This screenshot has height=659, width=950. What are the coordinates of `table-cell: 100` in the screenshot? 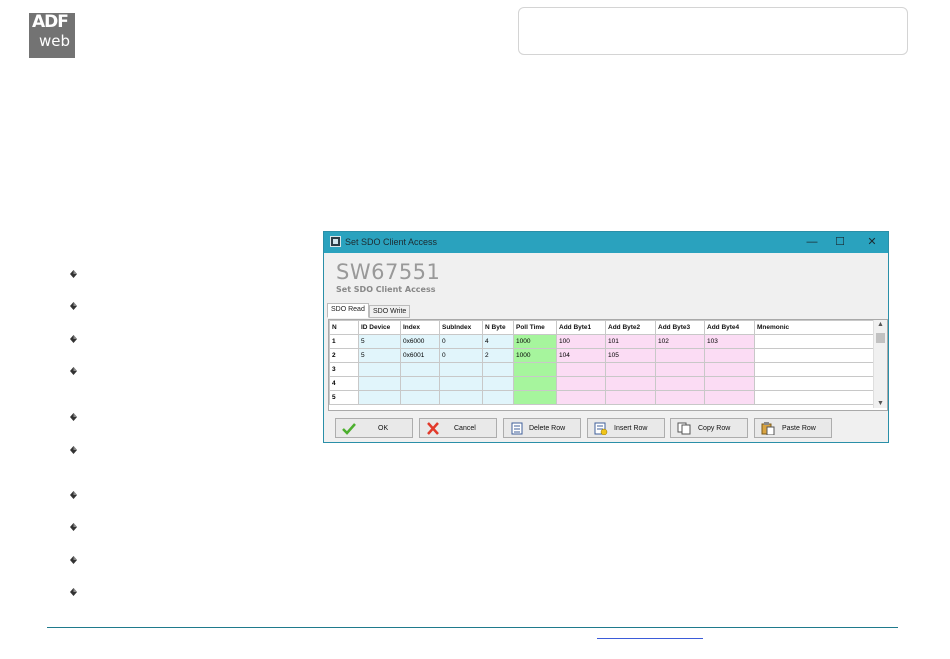 It's located at (581, 341).